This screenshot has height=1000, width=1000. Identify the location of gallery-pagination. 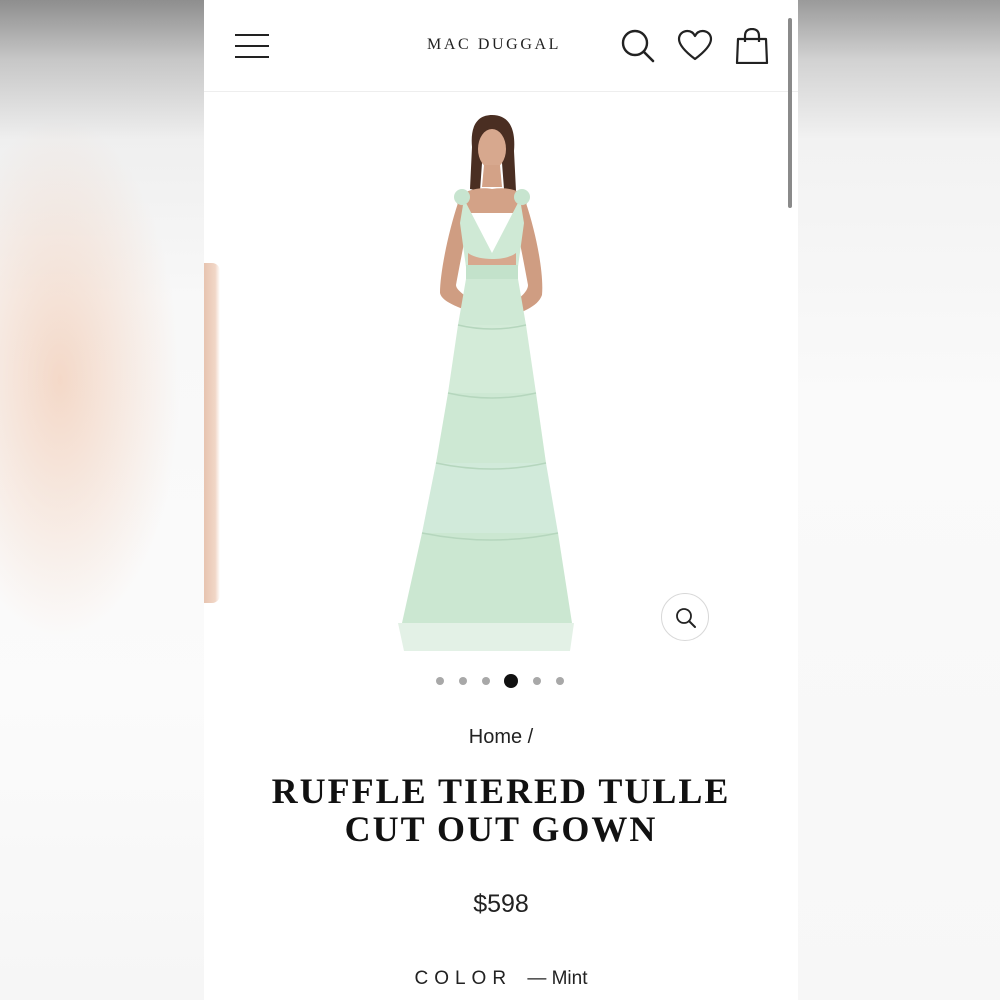
(506, 681).